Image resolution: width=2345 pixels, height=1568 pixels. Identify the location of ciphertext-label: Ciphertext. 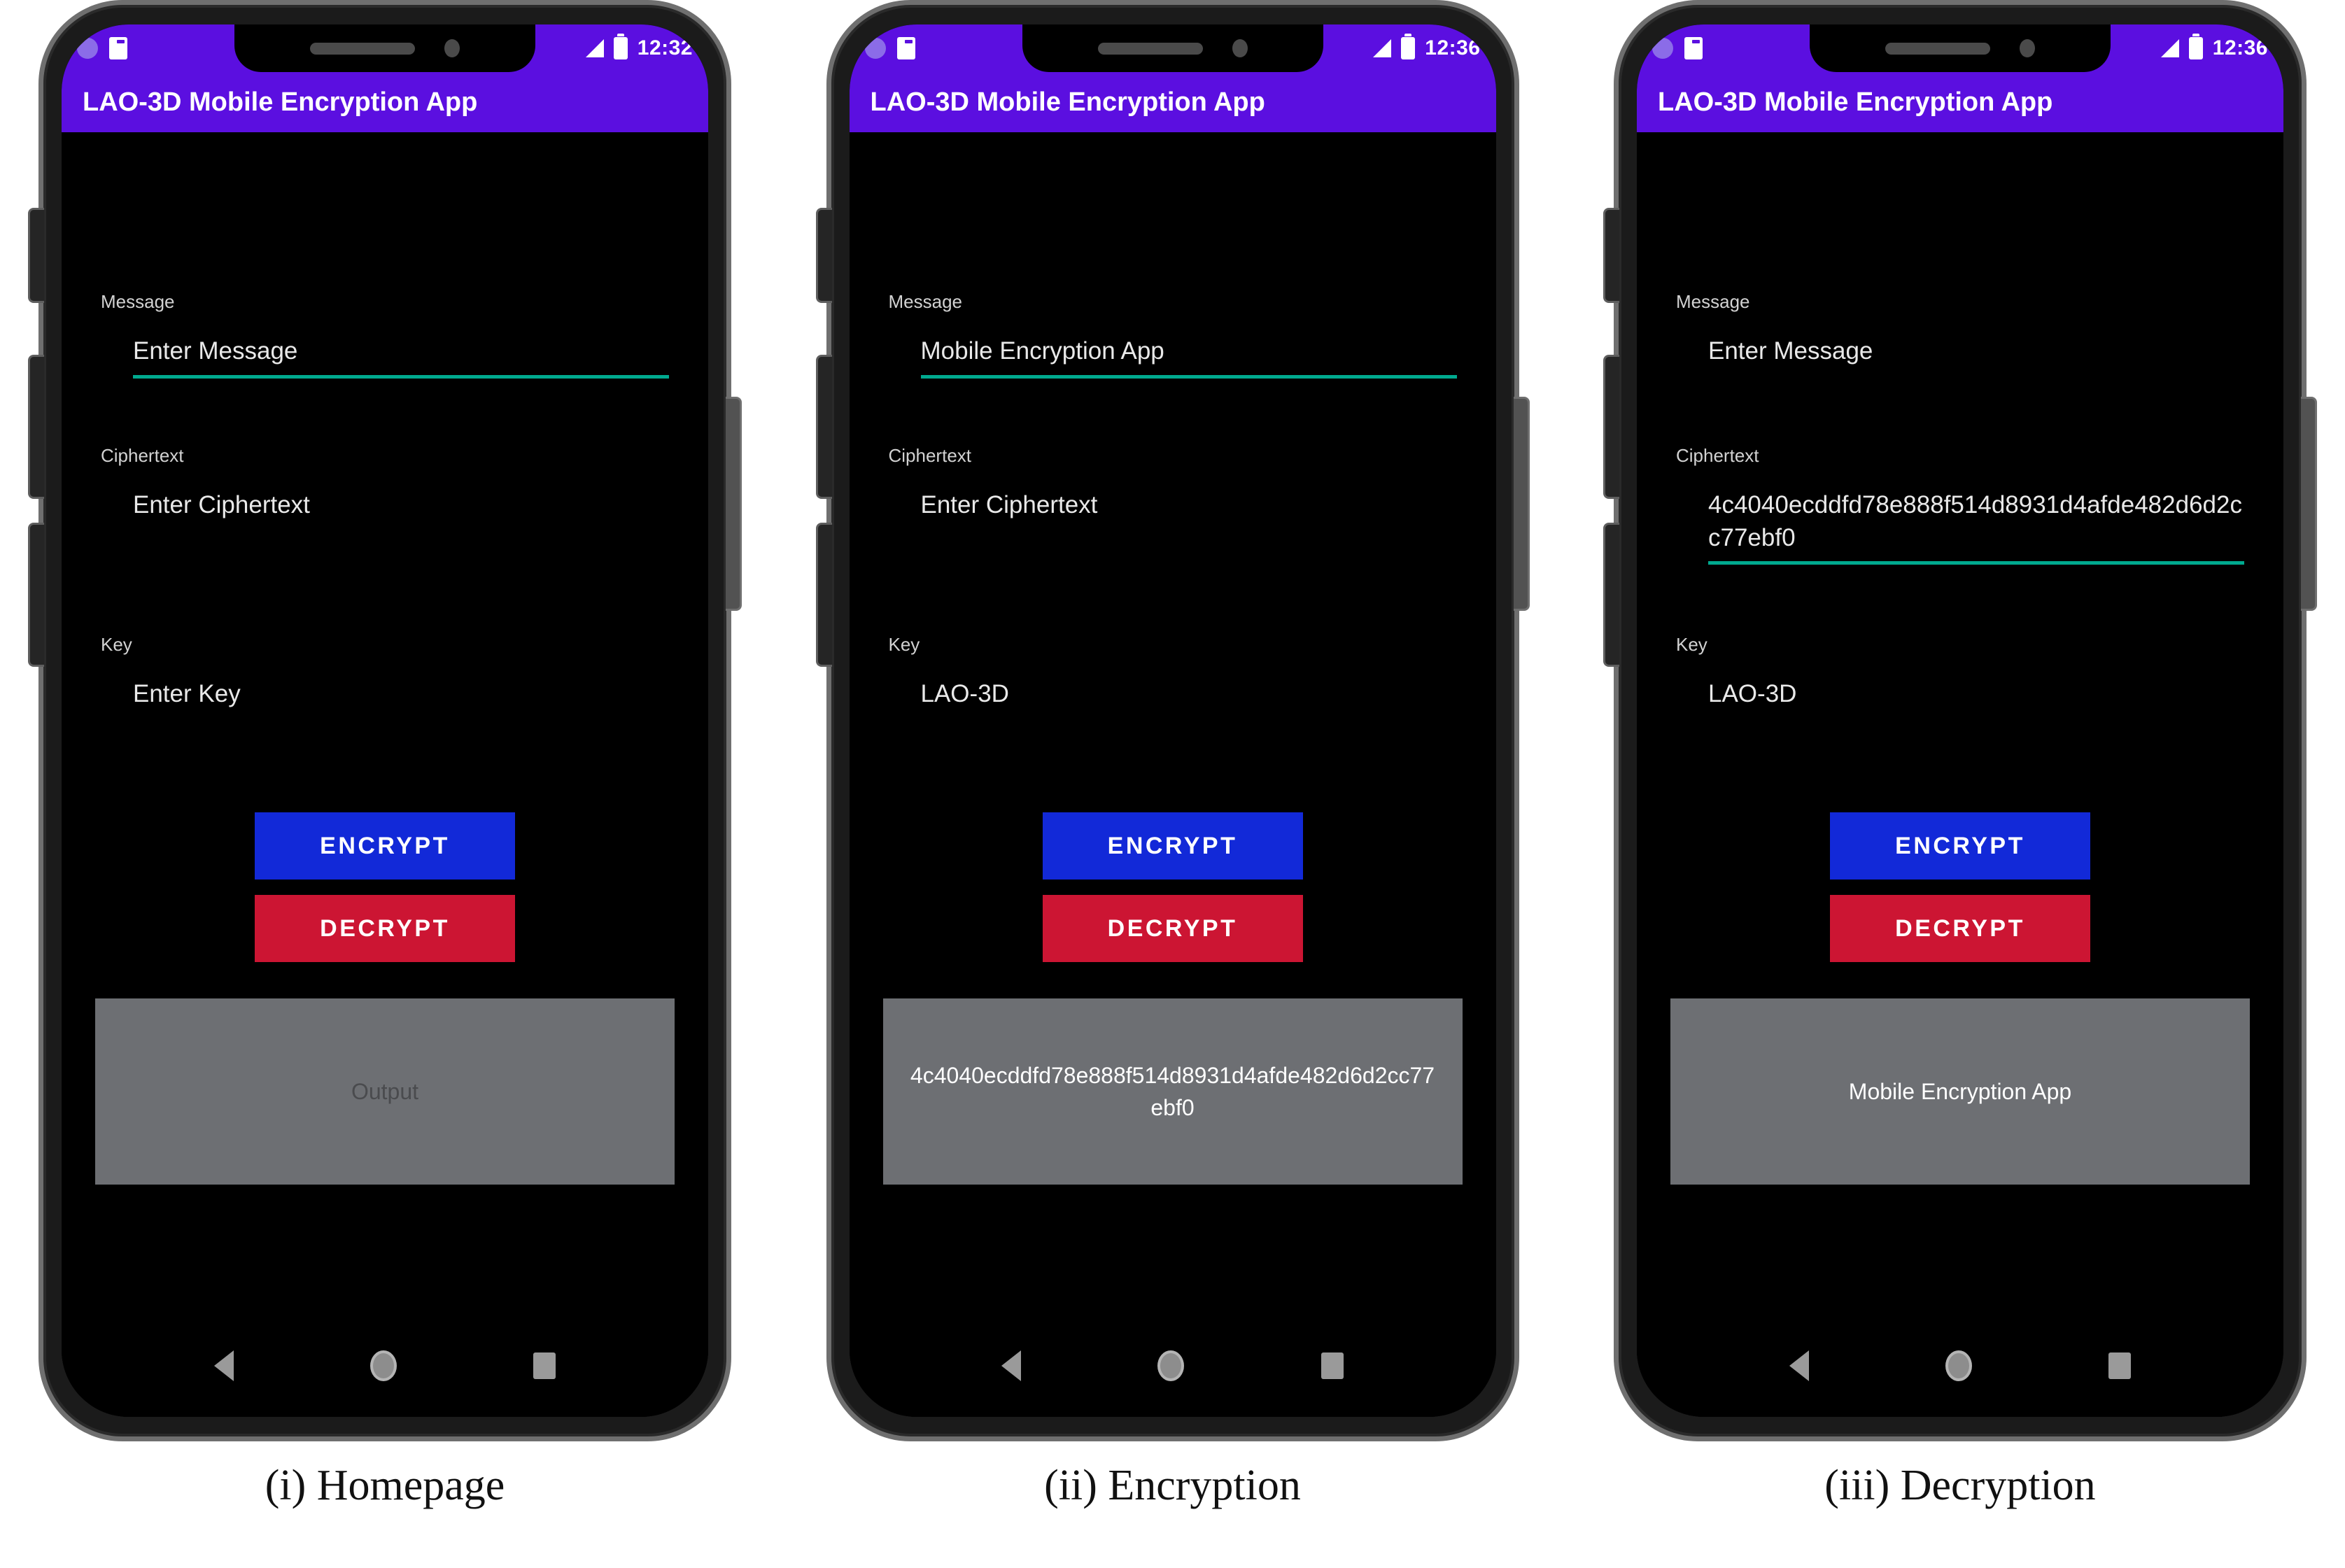
(930, 455).